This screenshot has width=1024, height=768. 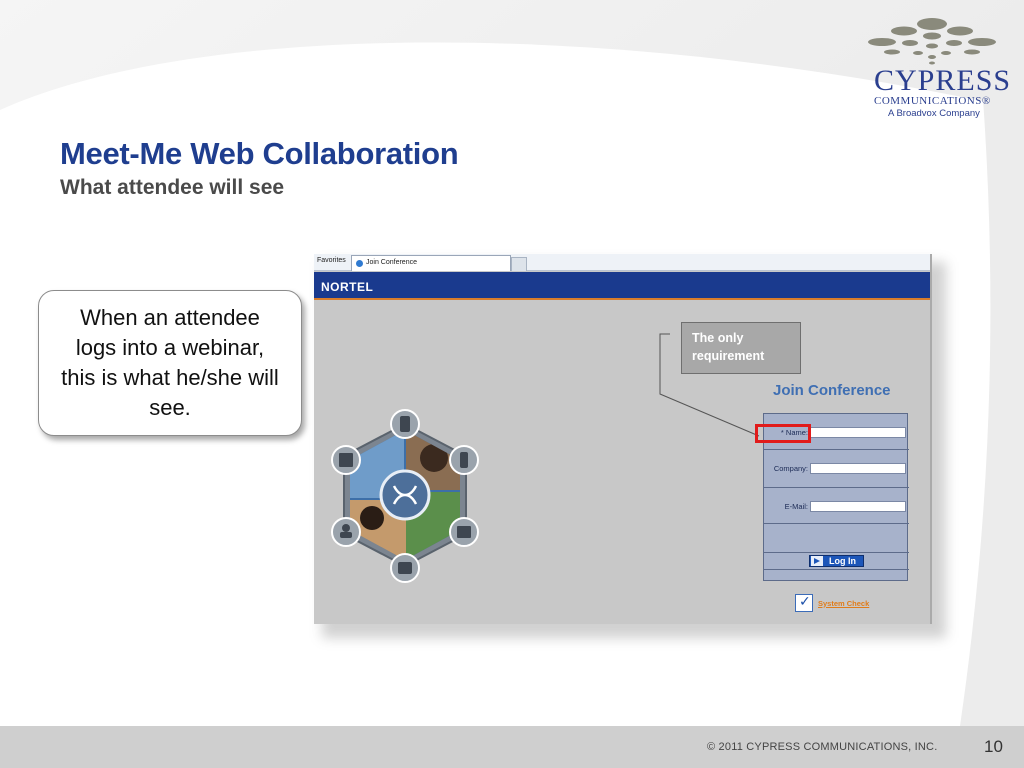 I want to click on join-conference-title: Join Conference, so click(x=832, y=390).